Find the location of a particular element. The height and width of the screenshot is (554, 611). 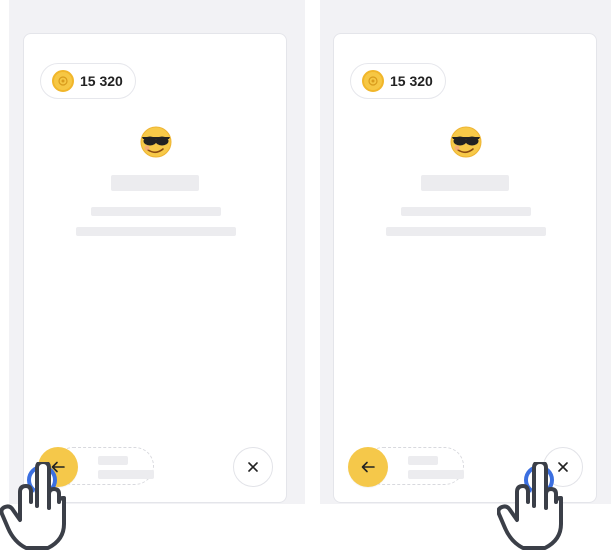

arrow-left-icon is located at coordinates (368, 467).